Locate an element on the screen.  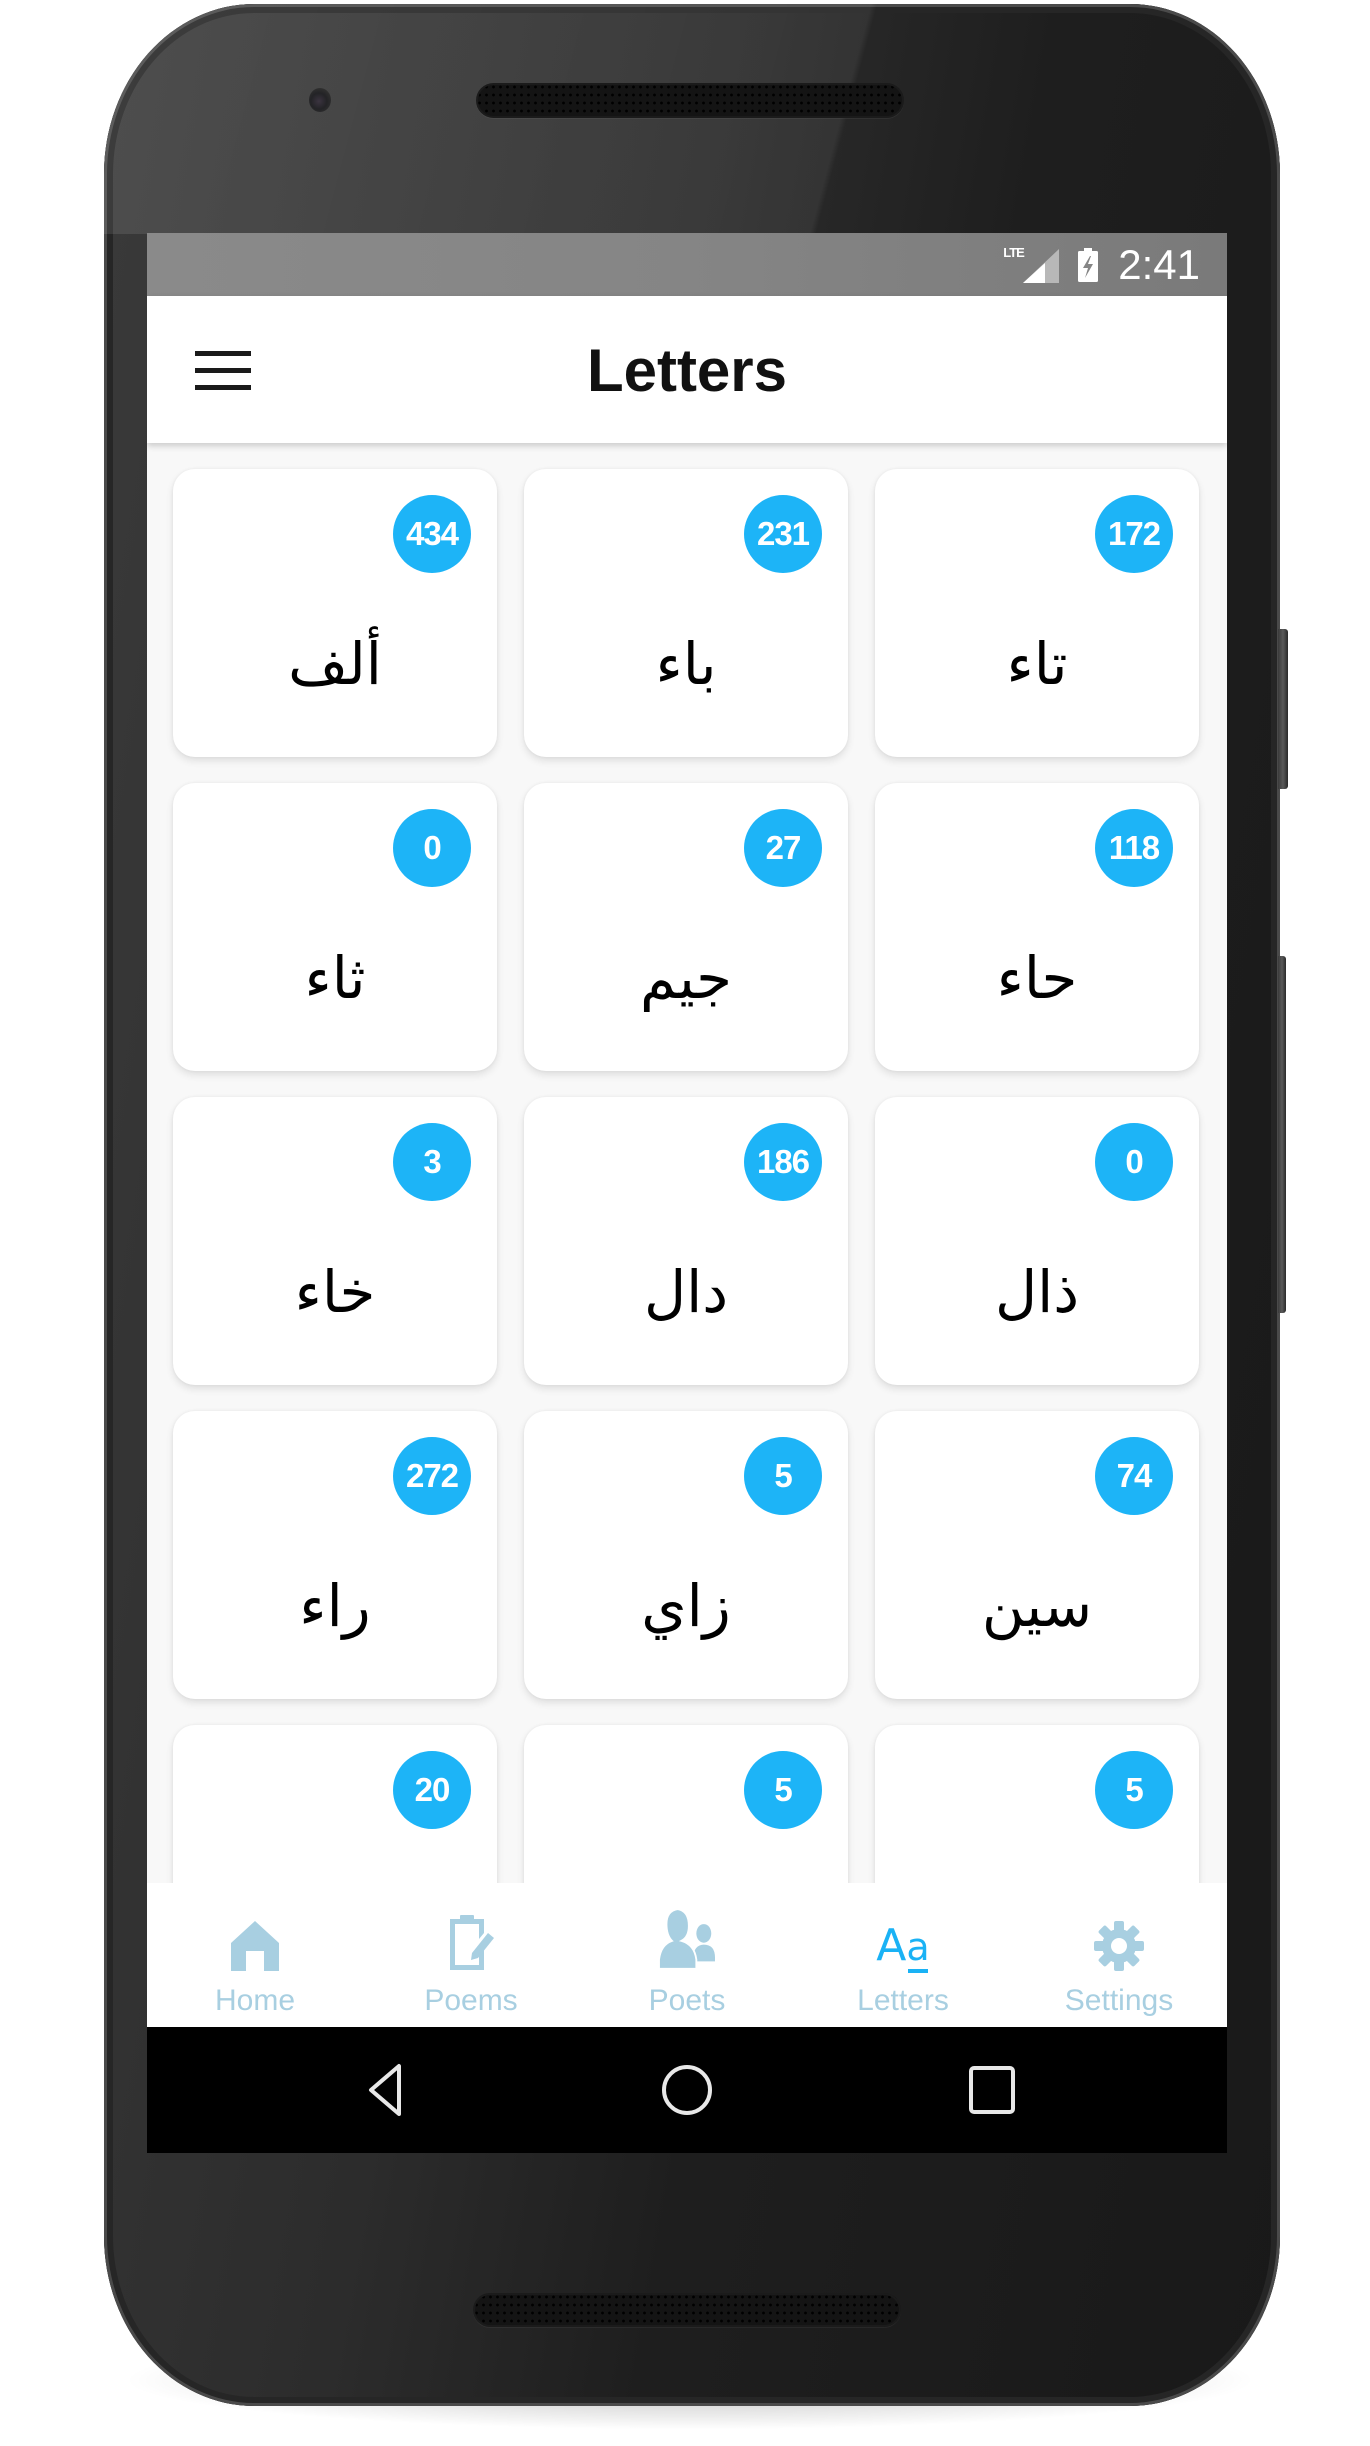
letter-name: راء is located at coordinates (335, 1606).